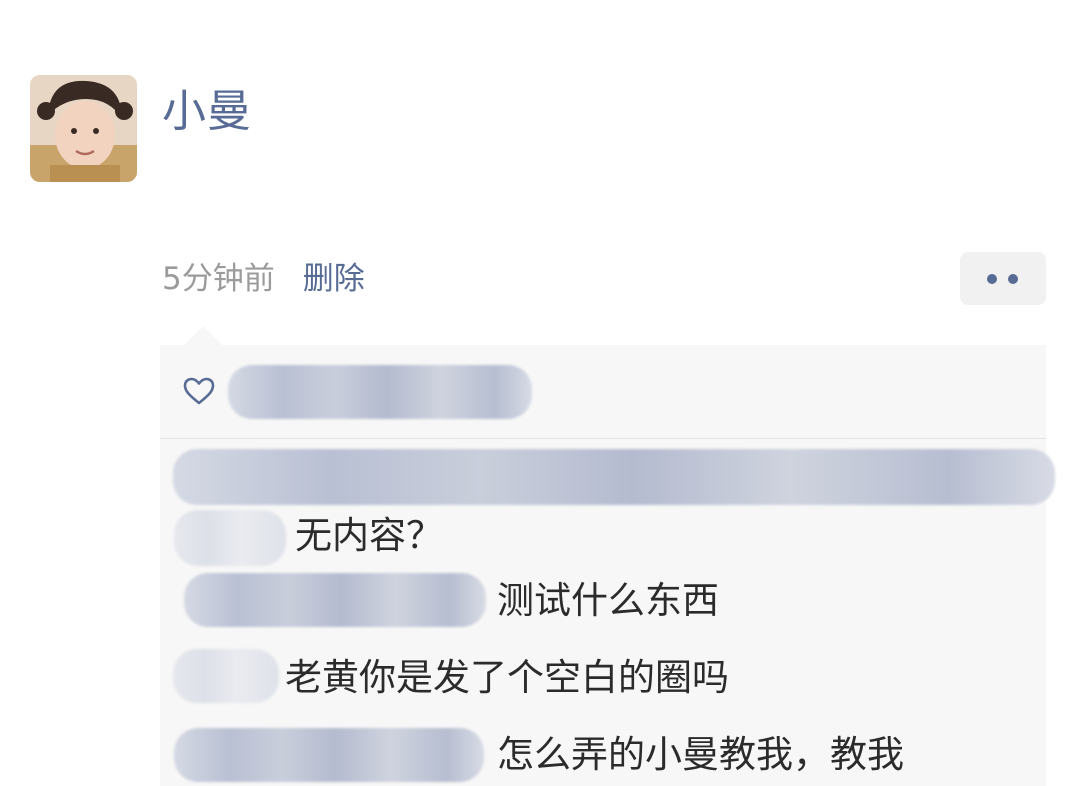  Describe the element at coordinates (603, 438) in the screenshot. I see `divider` at that location.